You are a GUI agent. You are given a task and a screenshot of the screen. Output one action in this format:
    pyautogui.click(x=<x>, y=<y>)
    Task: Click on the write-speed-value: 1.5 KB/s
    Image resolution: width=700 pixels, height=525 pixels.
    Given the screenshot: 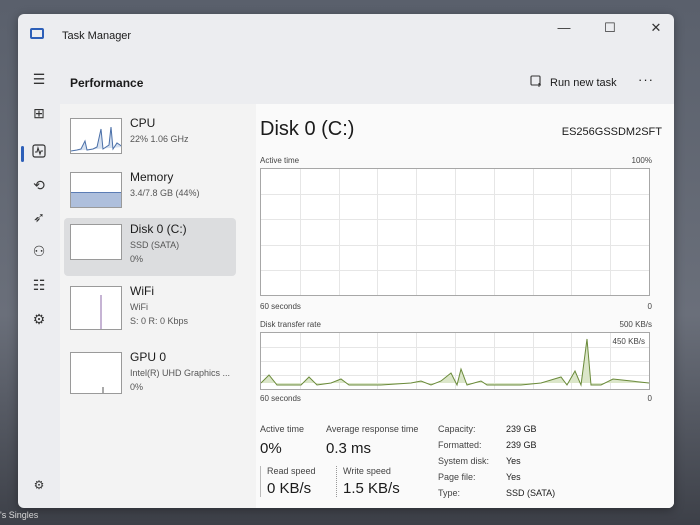 What is the action you would take?
    pyautogui.click(x=371, y=488)
    